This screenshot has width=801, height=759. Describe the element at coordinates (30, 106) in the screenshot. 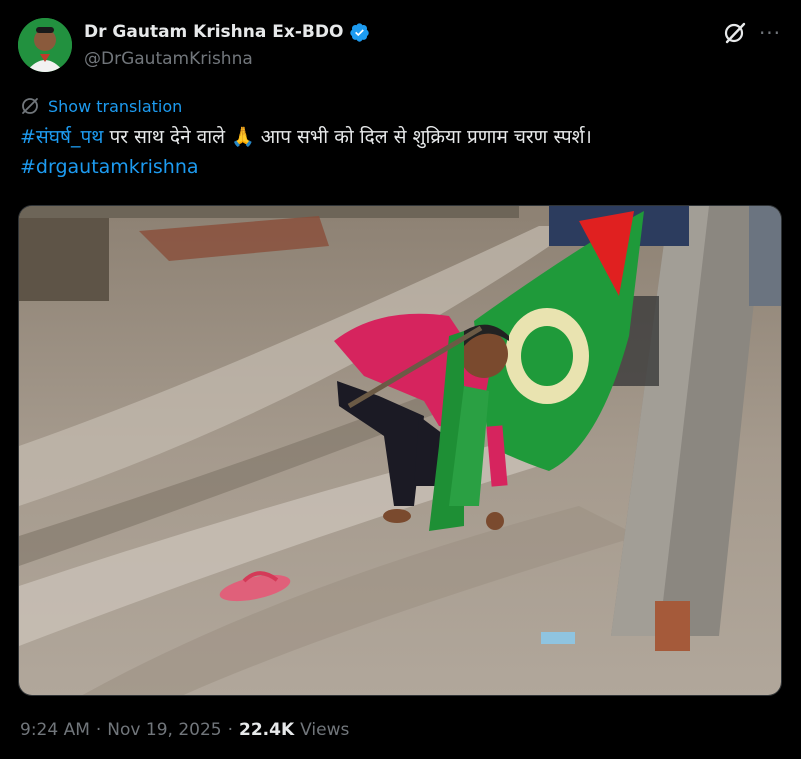

I see `translate-icon` at that location.